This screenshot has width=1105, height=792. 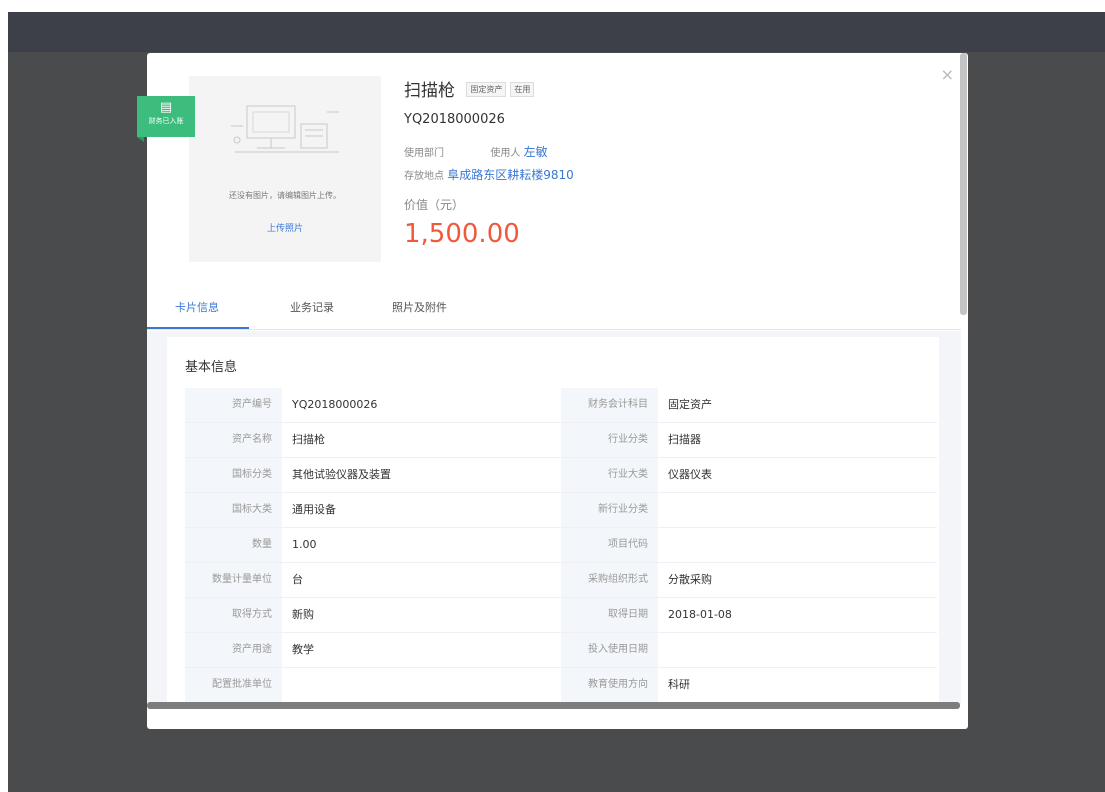 I want to click on field-value: 扫描器, so click(x=684, y=439).